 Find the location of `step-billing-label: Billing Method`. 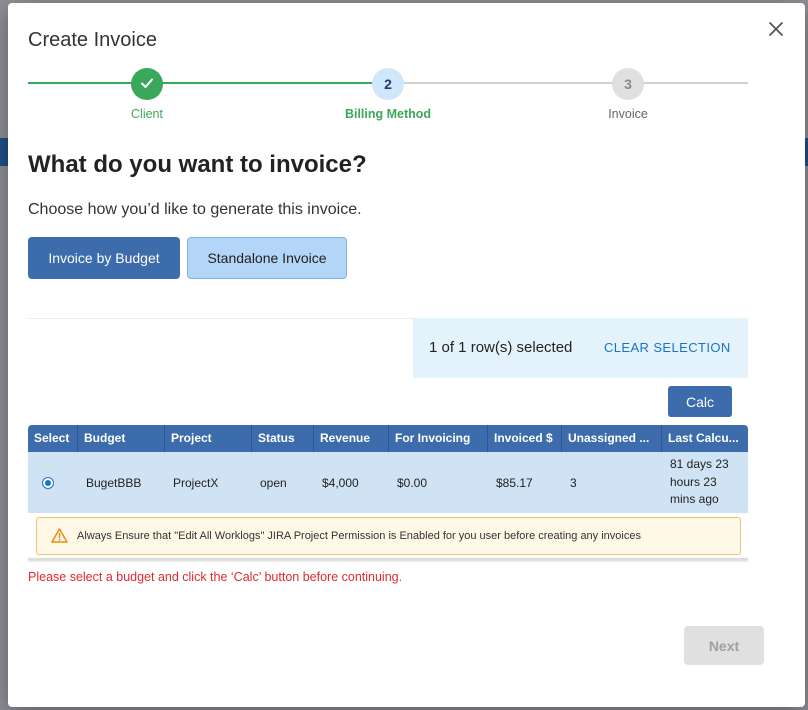

step-billing-label: Billing Method is located at coordinates (388, 114).